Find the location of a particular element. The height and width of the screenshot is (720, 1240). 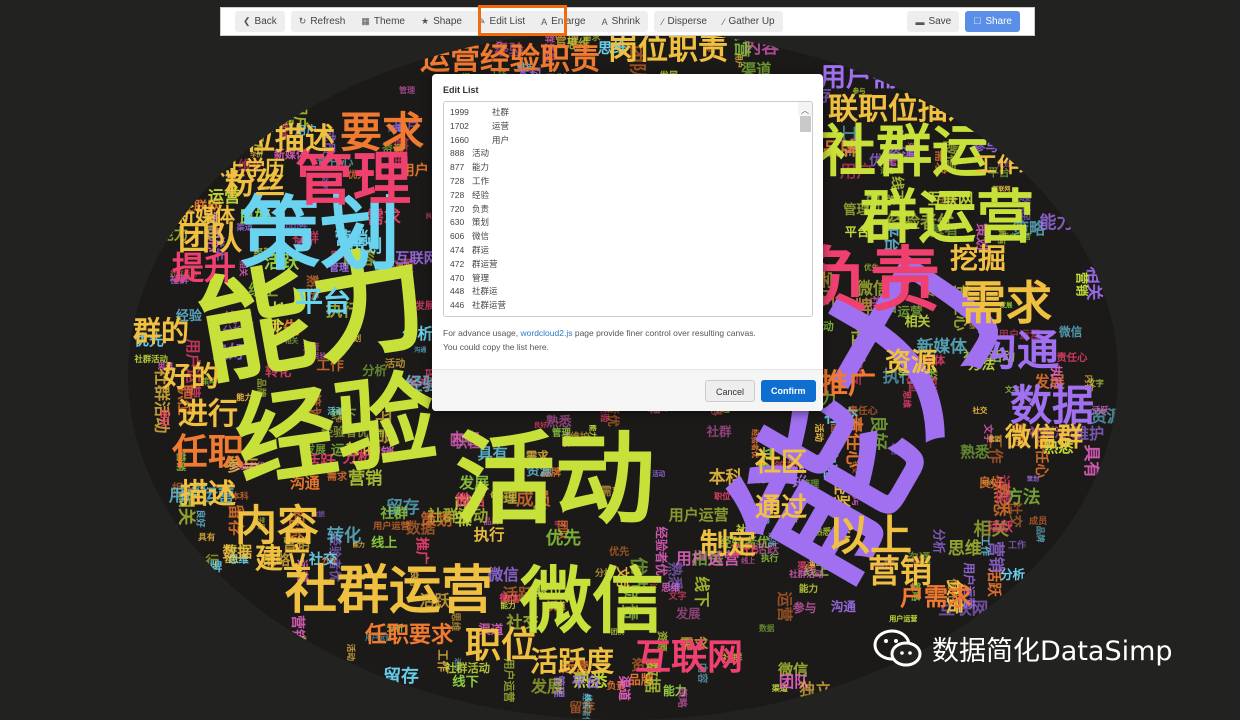

scroll-thumb is located at coordinates (805, 124).